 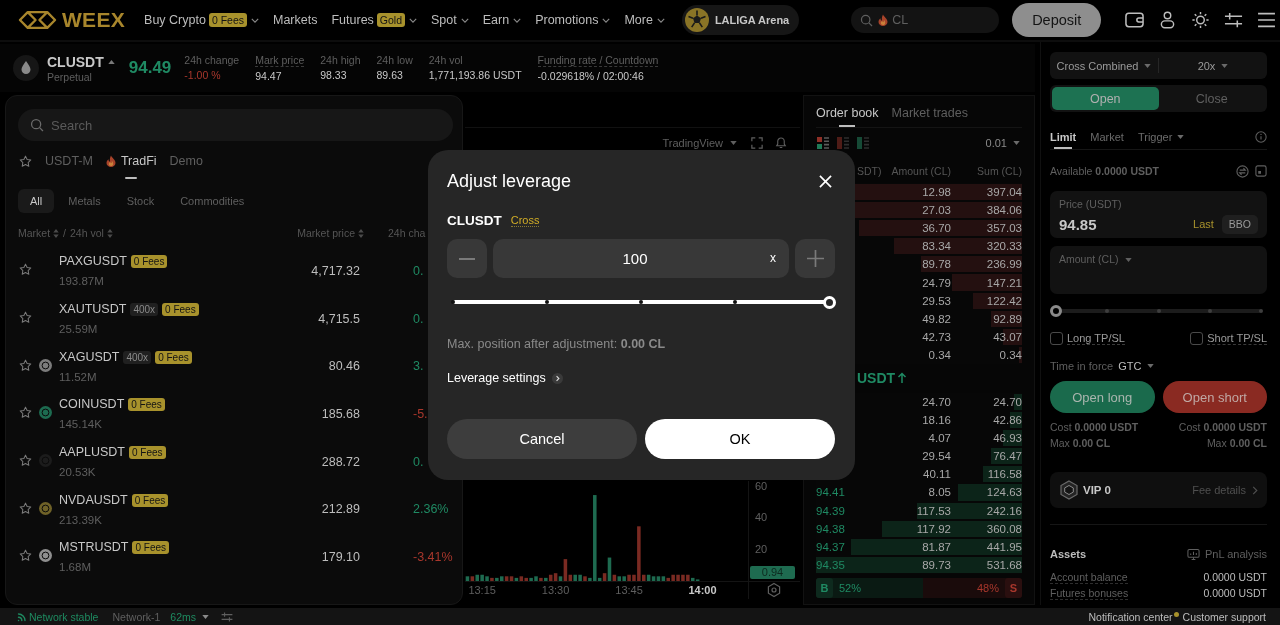 What do you see at coordinates (939, 438) in the screenshot?
I see `amount-text: 4.07` at bounding box center [939, 438].